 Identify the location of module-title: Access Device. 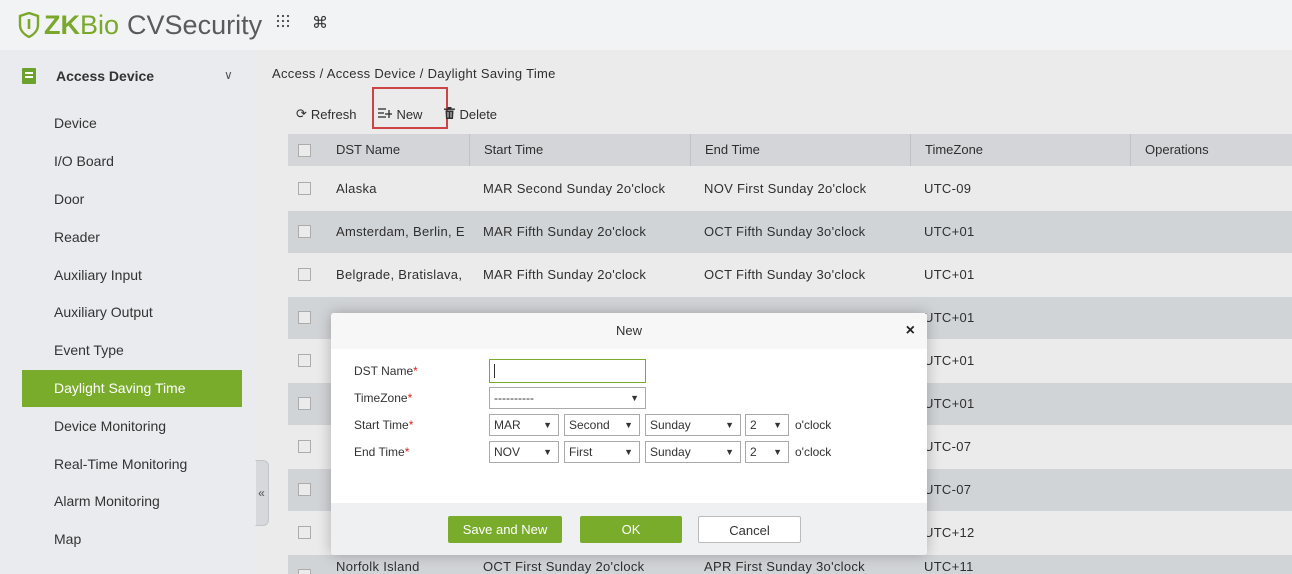
(105, 76).